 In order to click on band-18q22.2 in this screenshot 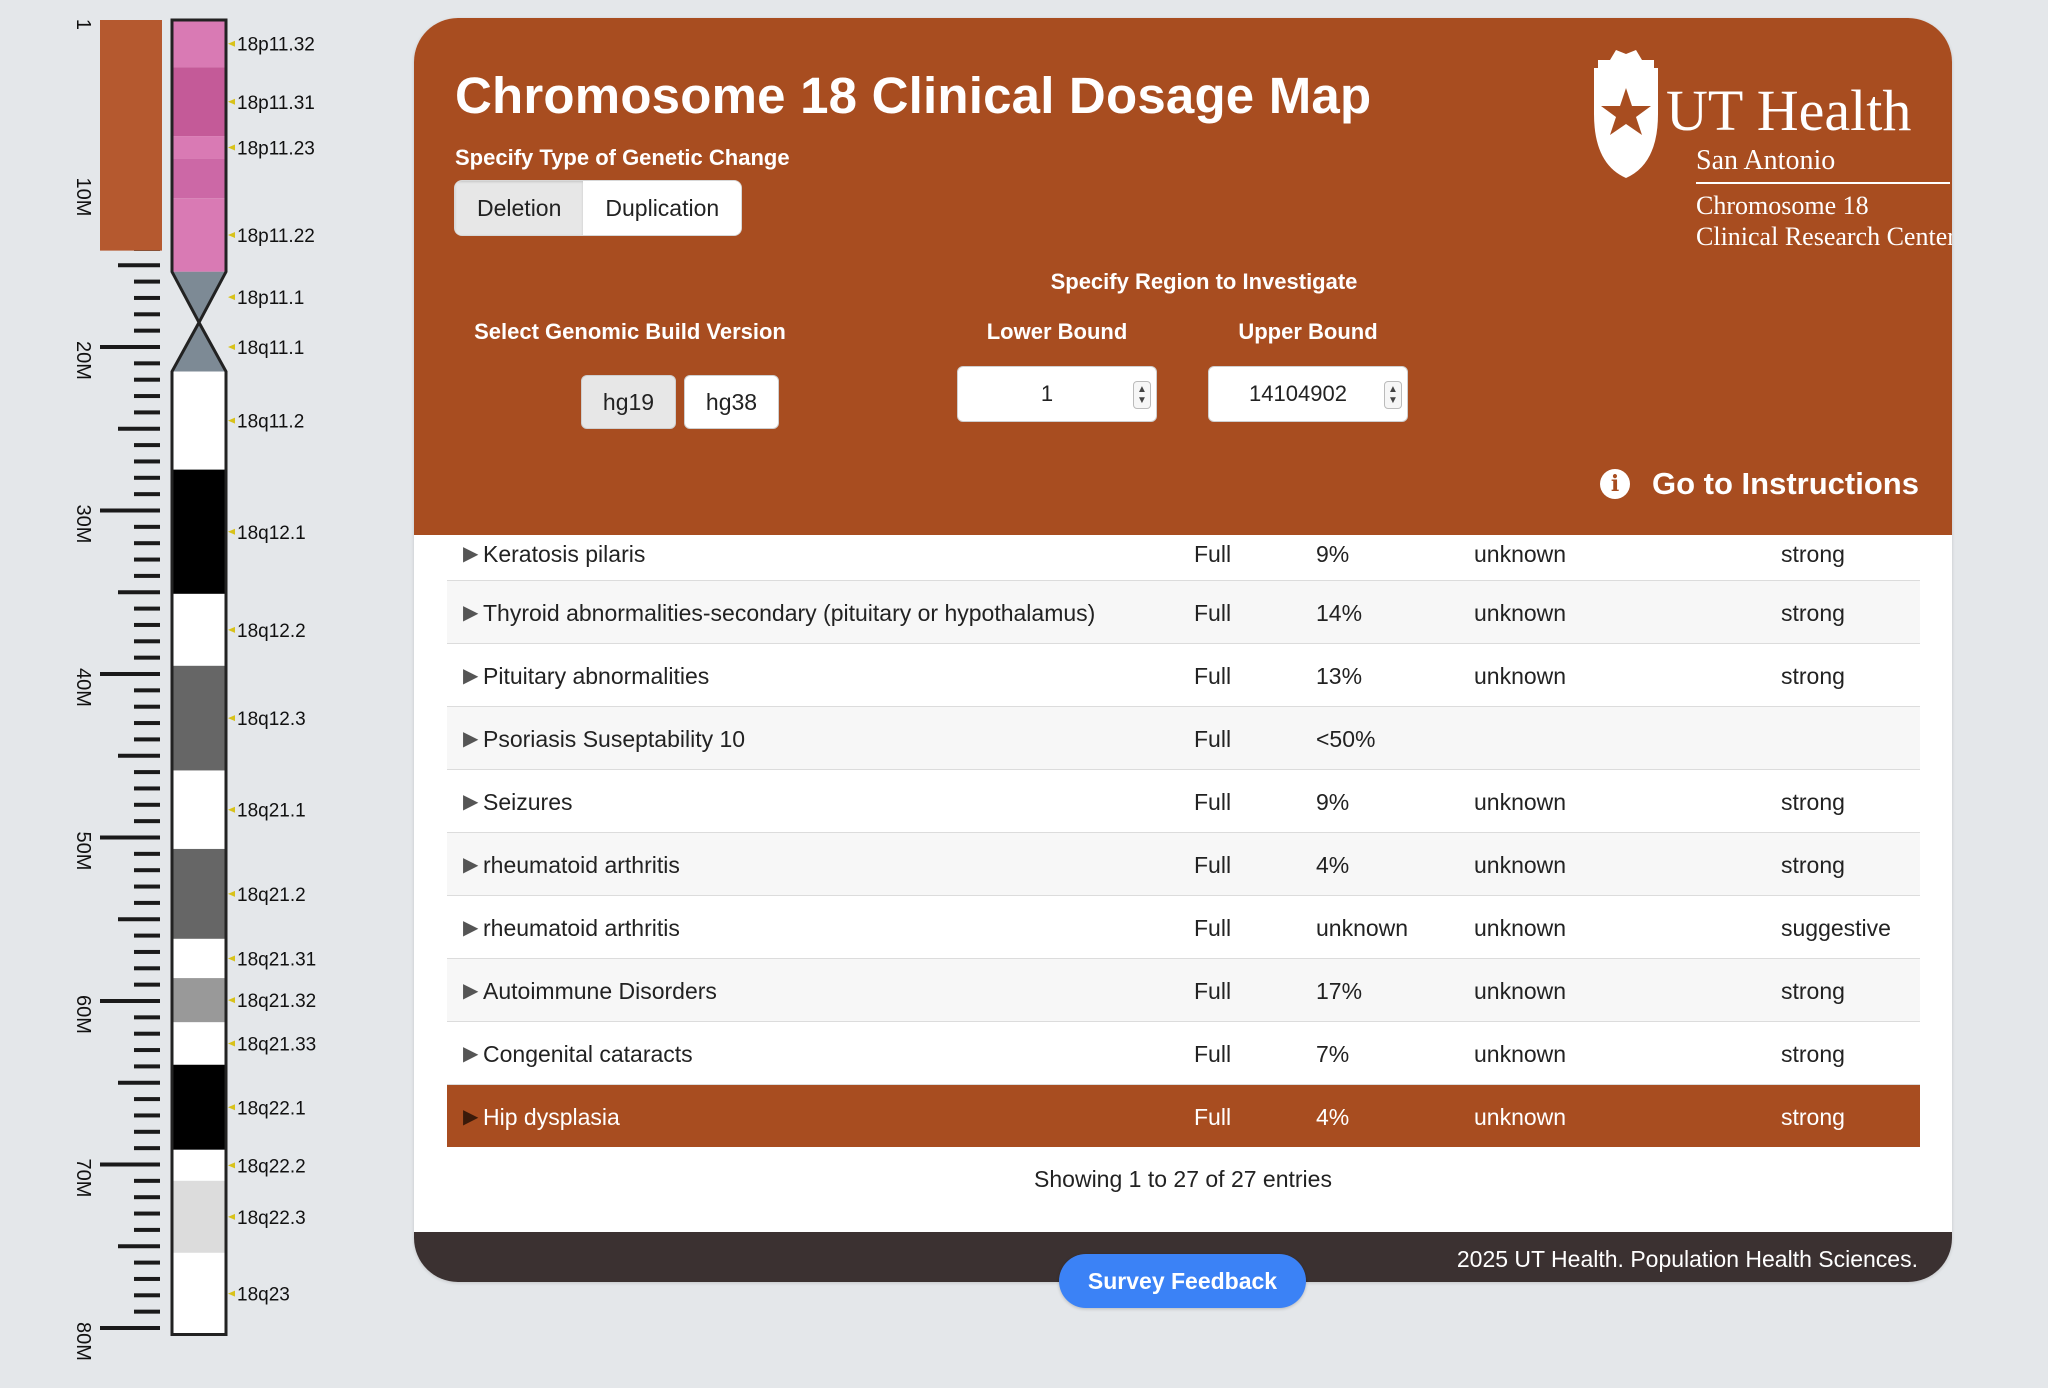, I will do `click(199, 1165)`.